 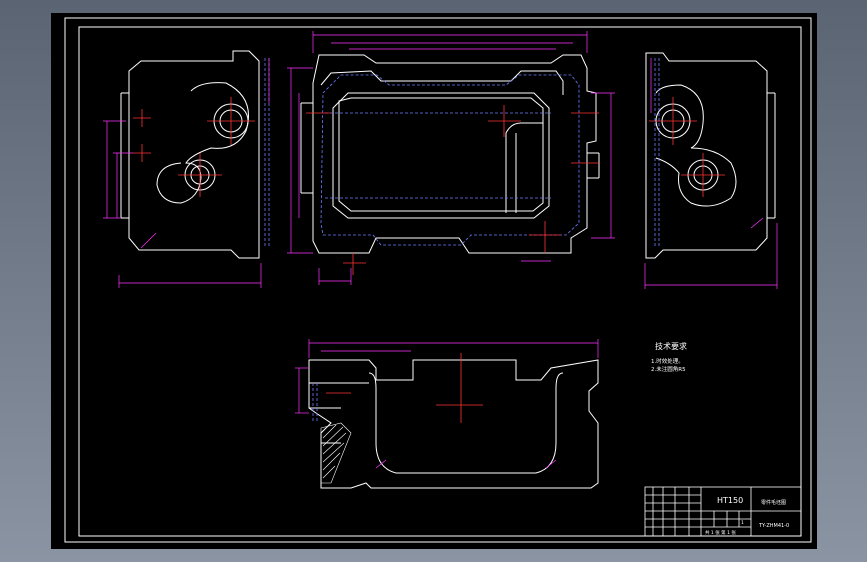 I want to click on right-view-dimensions, so click(x=711, y=173).